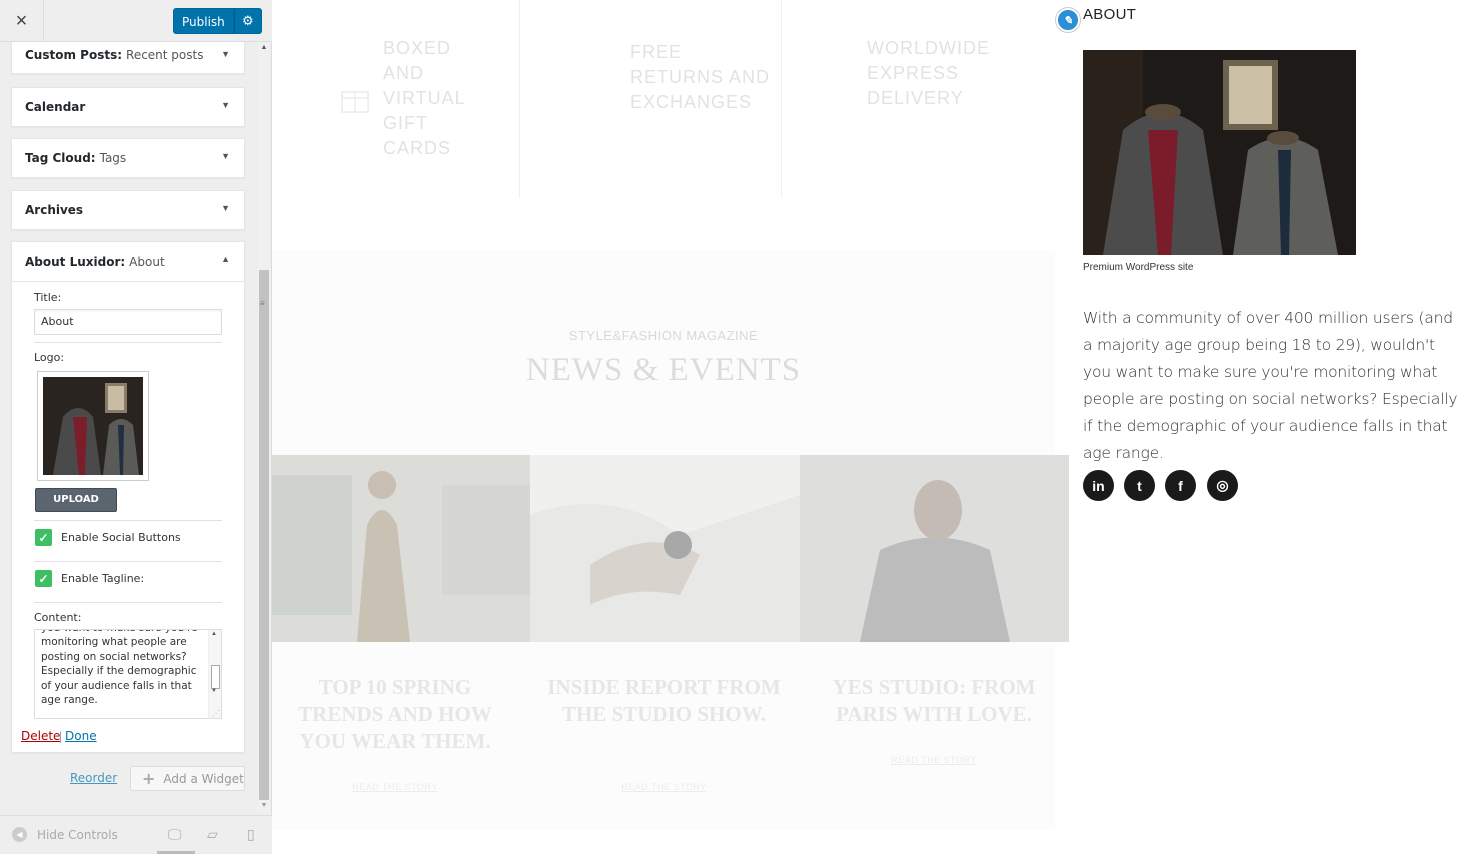  I want to click on instagram-icon: ◎, so click(1222, 485).